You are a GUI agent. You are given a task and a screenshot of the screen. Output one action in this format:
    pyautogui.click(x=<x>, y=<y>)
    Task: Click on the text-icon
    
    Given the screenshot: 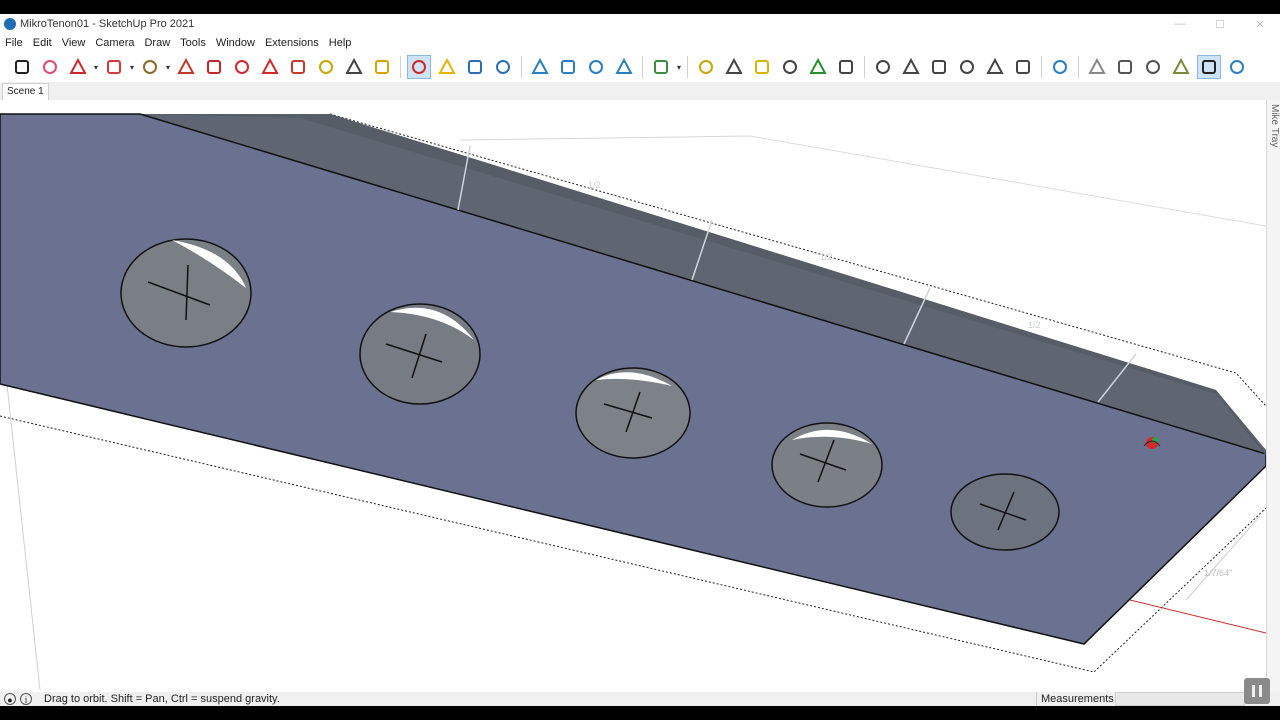 What is the action you would take?
    pyautogui.click(x=354, y=66)
    